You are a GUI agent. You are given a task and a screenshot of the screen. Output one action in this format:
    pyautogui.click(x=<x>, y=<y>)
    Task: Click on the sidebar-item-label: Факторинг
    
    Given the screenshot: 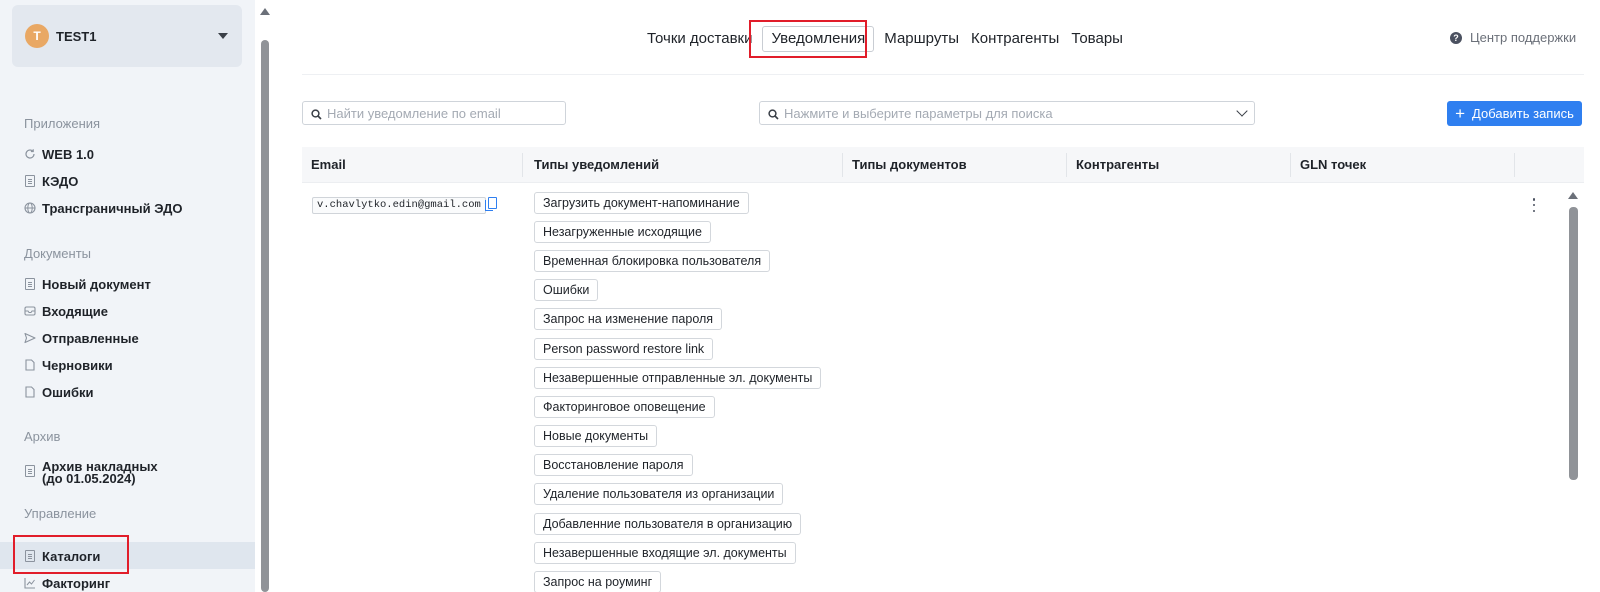 What is the action you would take?
    pyautogui.click(x=76, y=583)
    